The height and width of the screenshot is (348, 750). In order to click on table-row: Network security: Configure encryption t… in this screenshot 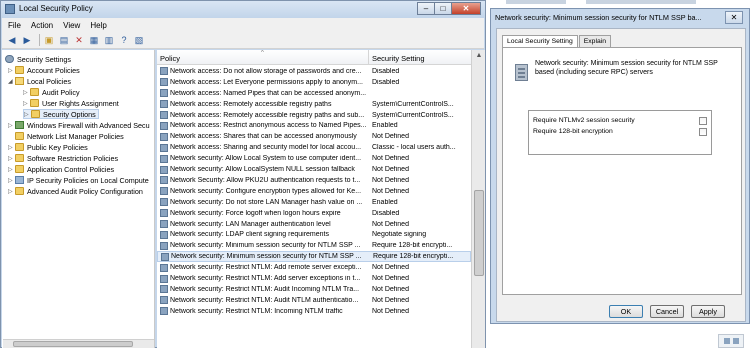, I will do `click(314, 191)`.